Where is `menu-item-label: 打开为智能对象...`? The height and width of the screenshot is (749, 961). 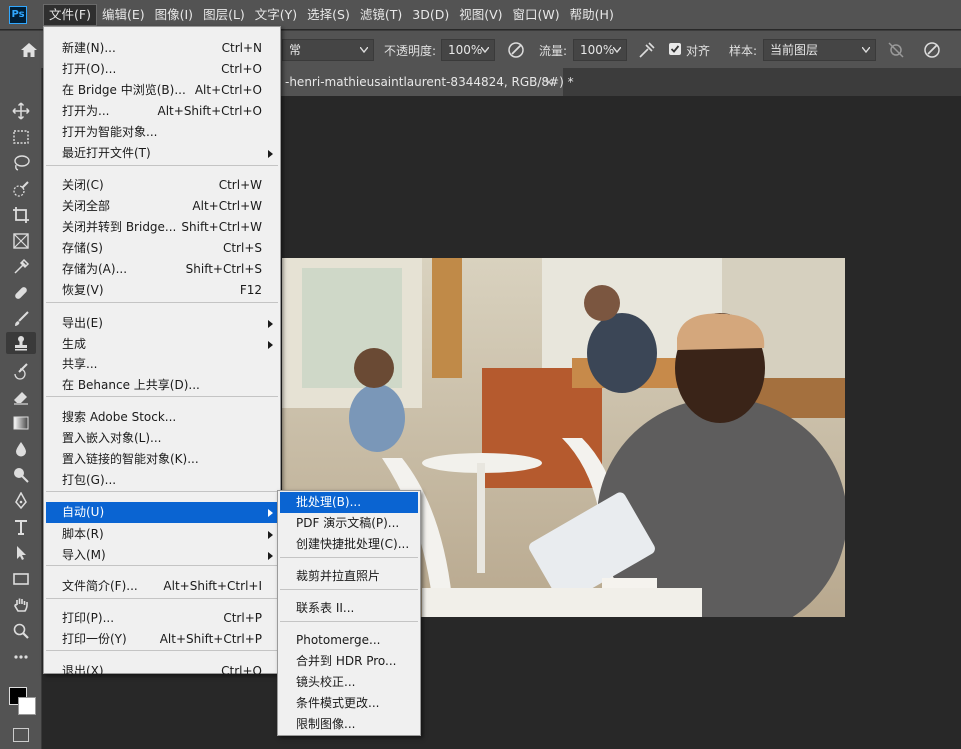 menu-item-label: 打开为智能对象... is located at coordinates (110, 132).